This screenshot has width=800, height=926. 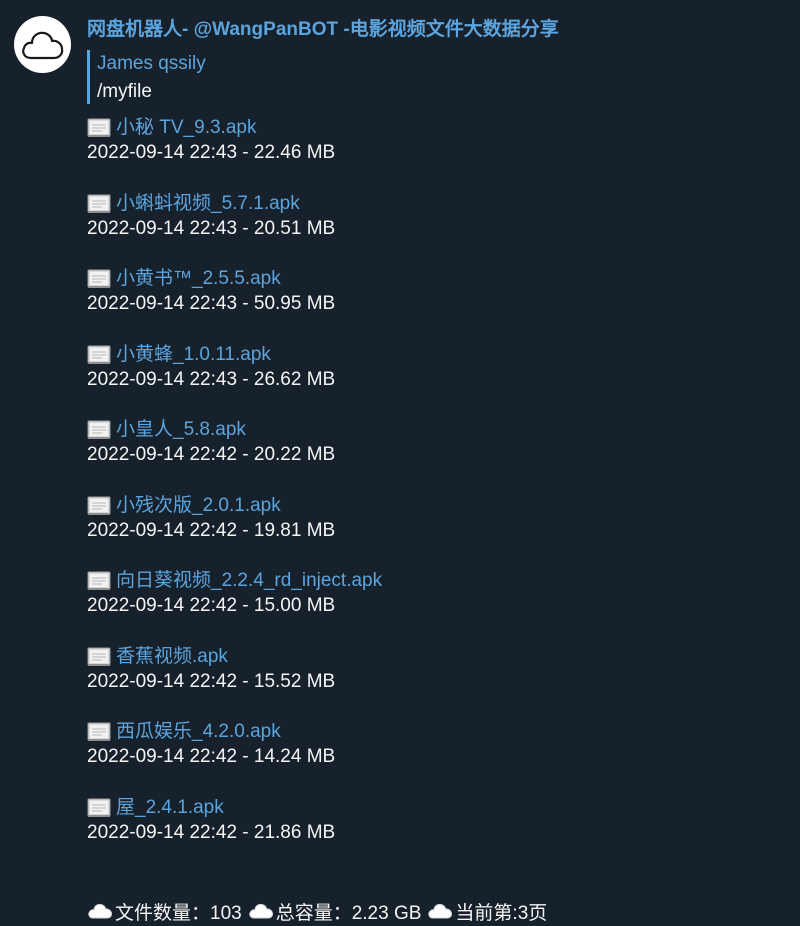 I want to click on reply-quote: James qssily /myfile, so click(x=437, y=77).